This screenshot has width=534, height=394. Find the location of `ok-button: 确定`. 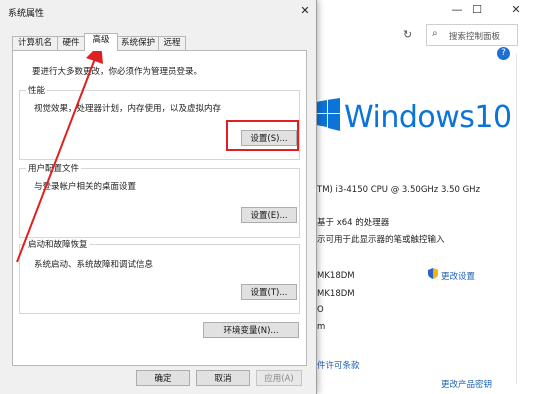

ok-button: 确定 is located at coordinates (163, 378).